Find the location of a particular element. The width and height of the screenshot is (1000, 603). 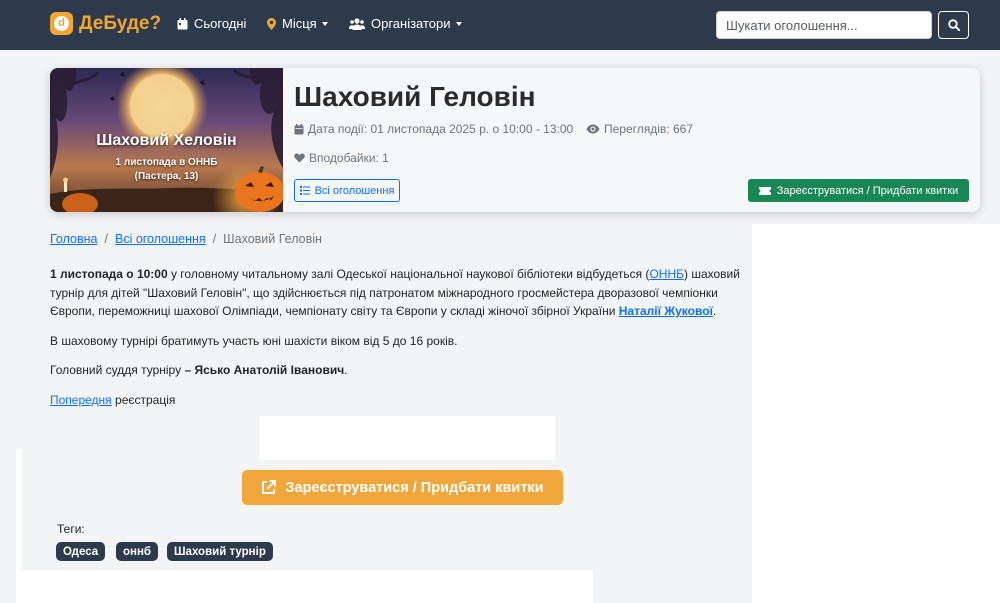

map-marker-icon is located at coordinates (271, 23).